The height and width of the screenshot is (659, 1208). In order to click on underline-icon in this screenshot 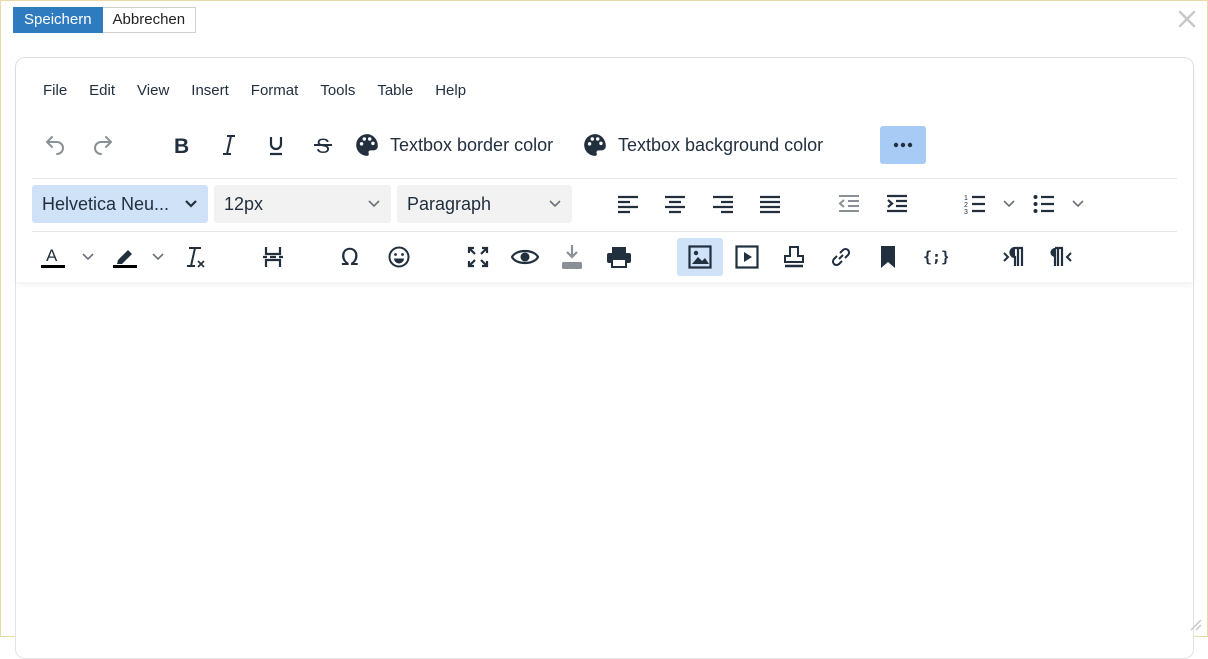, I will do `click(276, 146)`.